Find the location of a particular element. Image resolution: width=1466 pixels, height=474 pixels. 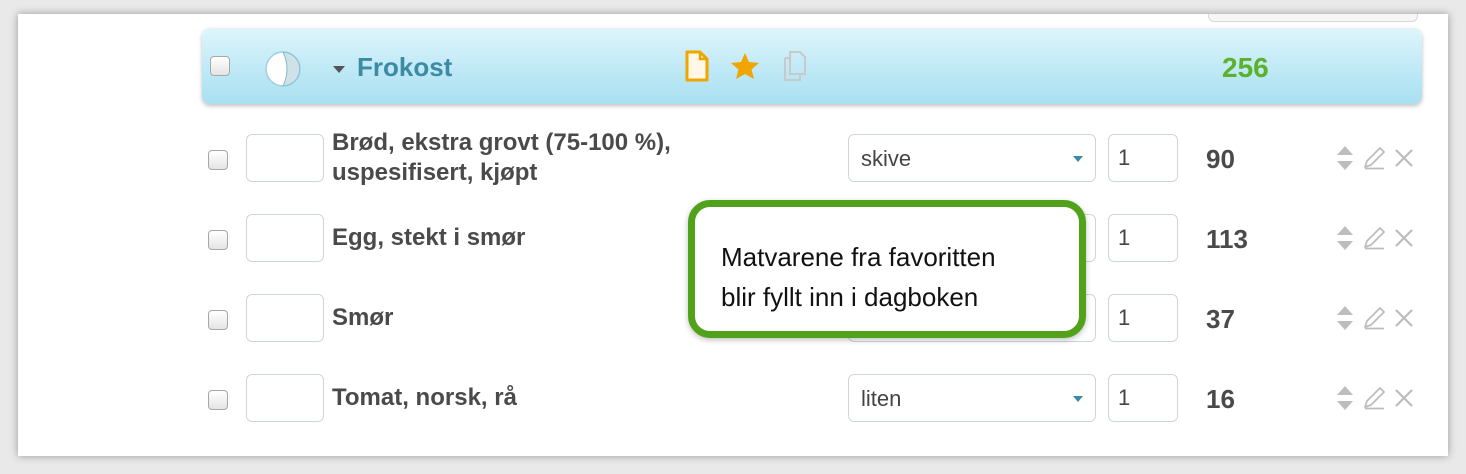

caret-down-icon is located at coordinates (339, 69).